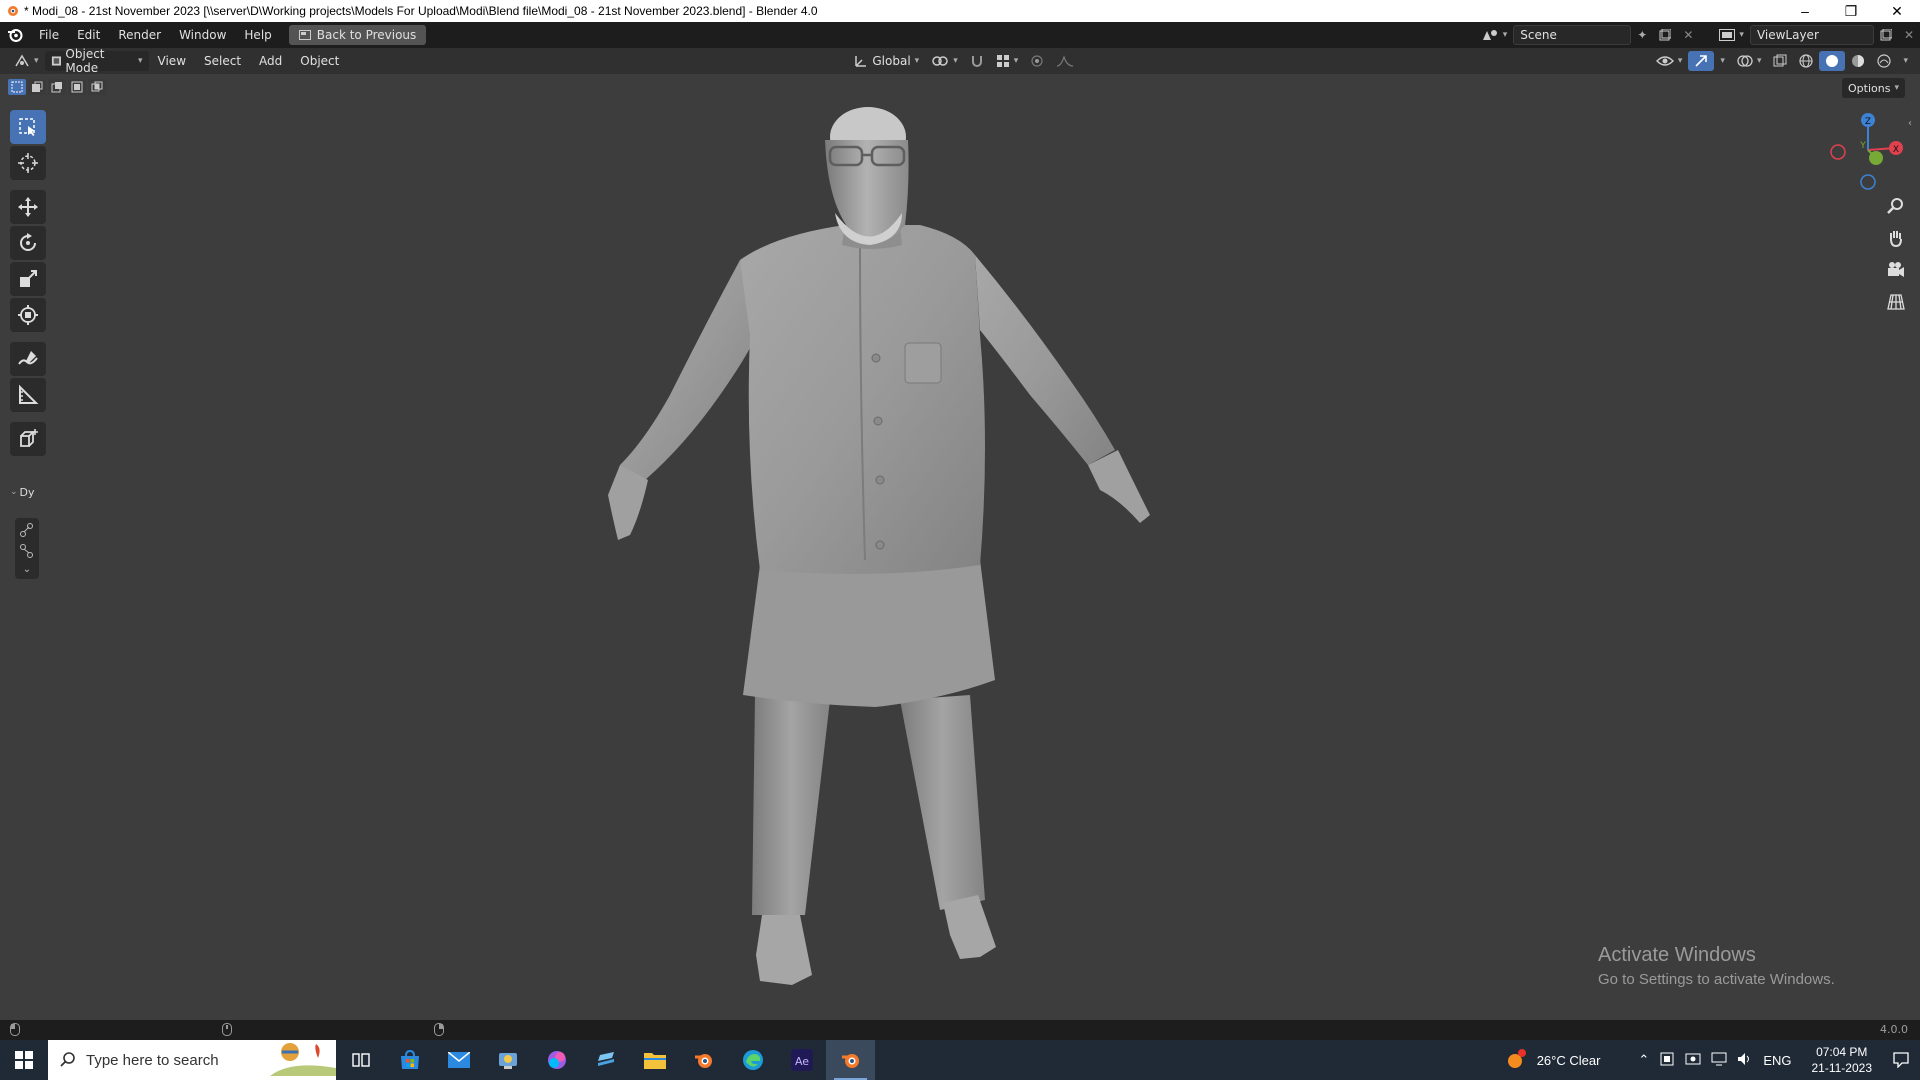  I want to click on menu-view: View, so click(172, 61).